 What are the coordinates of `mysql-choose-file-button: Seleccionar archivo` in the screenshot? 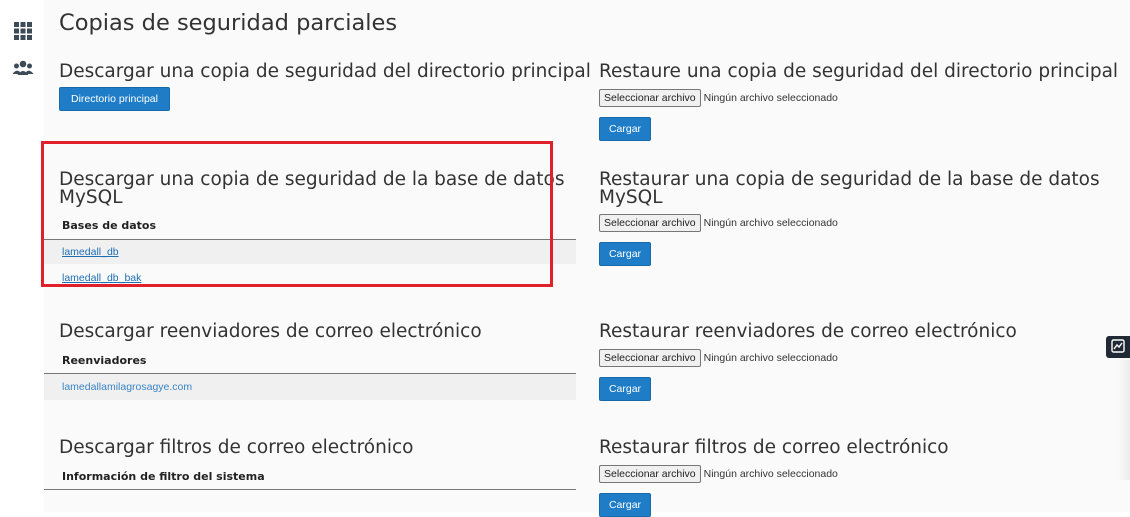 It's located at (650, 223).